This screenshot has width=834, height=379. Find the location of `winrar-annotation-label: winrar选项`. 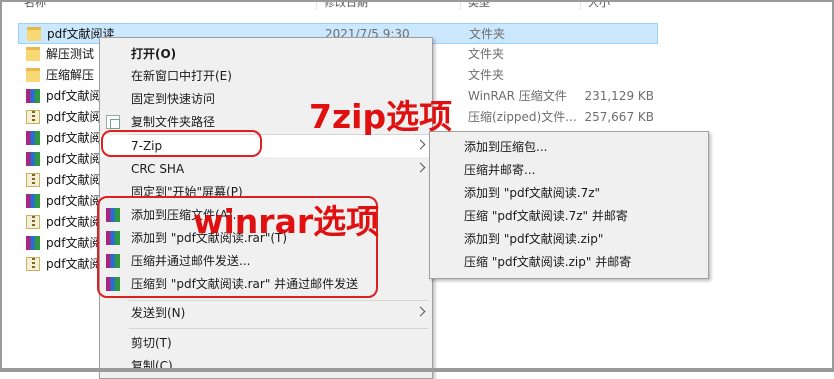

winrar-annotation-label: winrar选项 is located at coordinates (286, 221).